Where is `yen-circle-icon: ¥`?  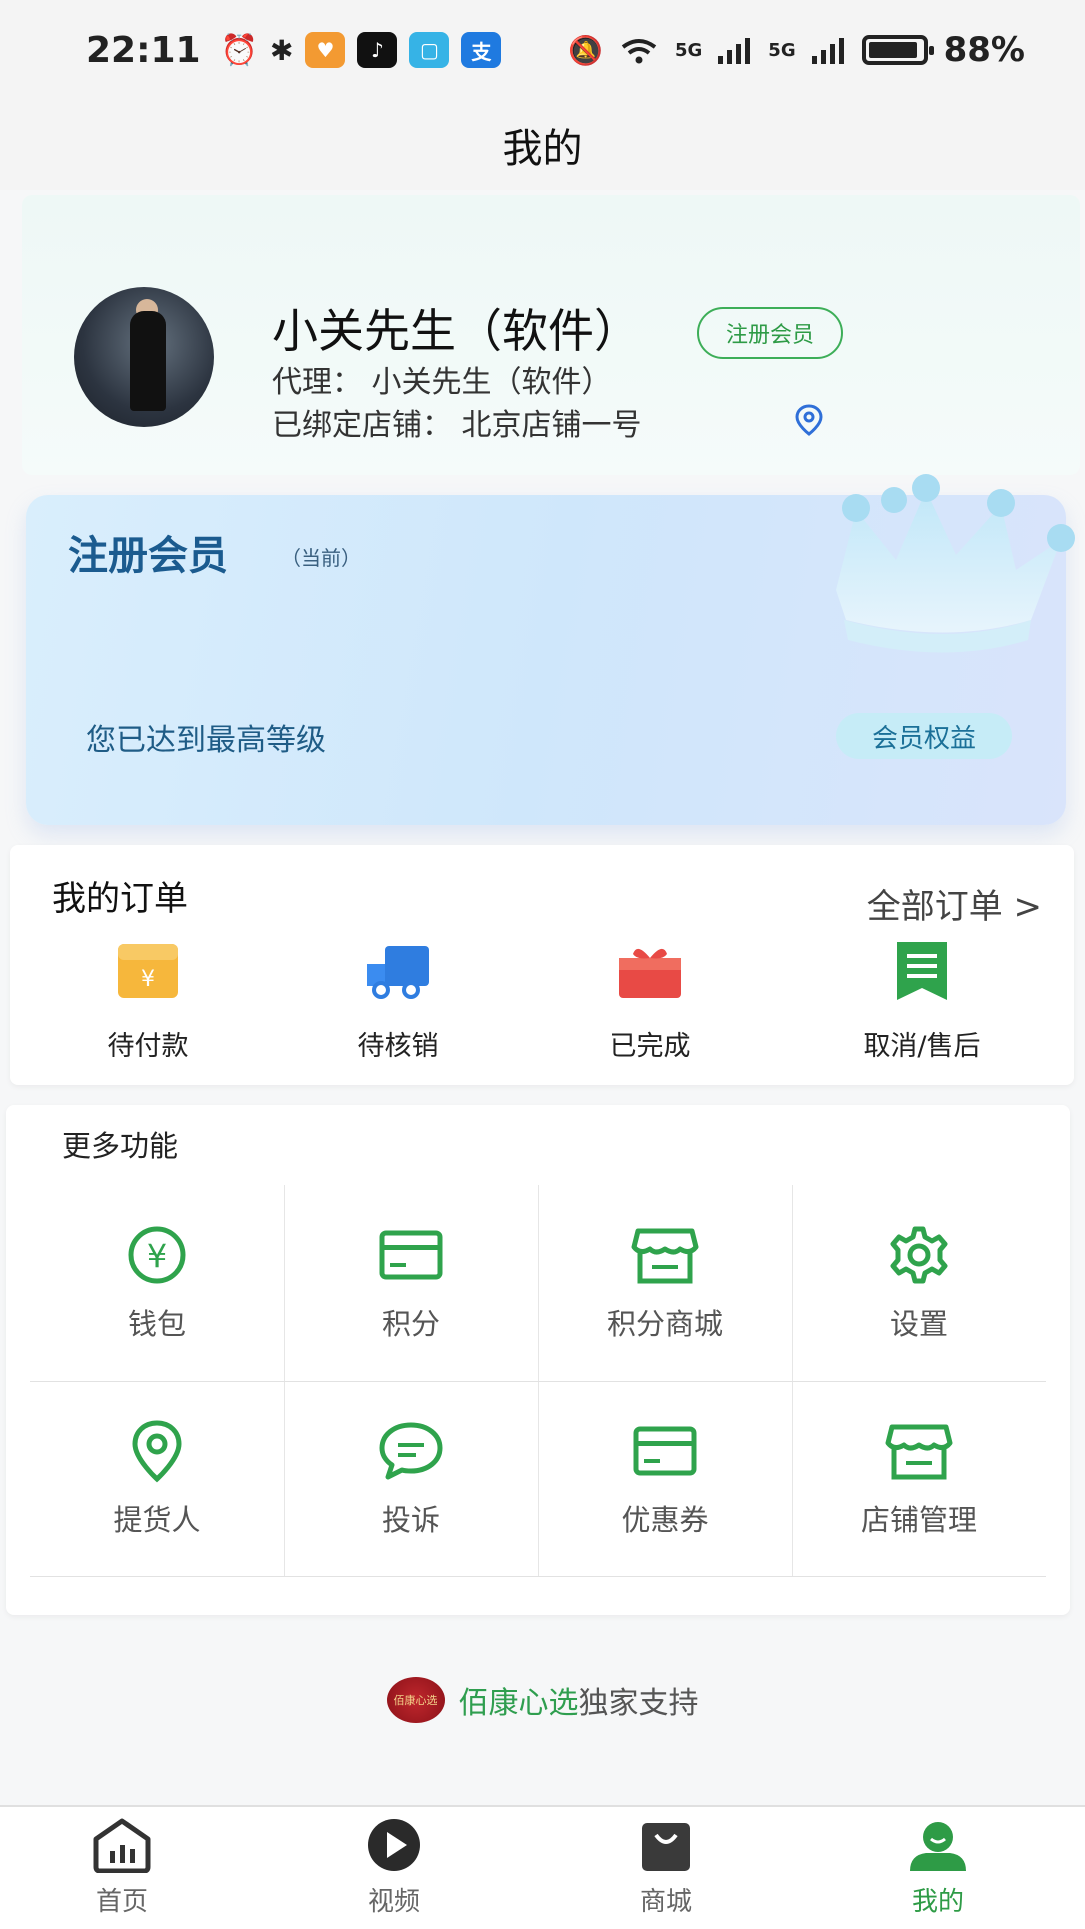
yen-circle-icon: ¥ is located at coordinates (157, 1255).